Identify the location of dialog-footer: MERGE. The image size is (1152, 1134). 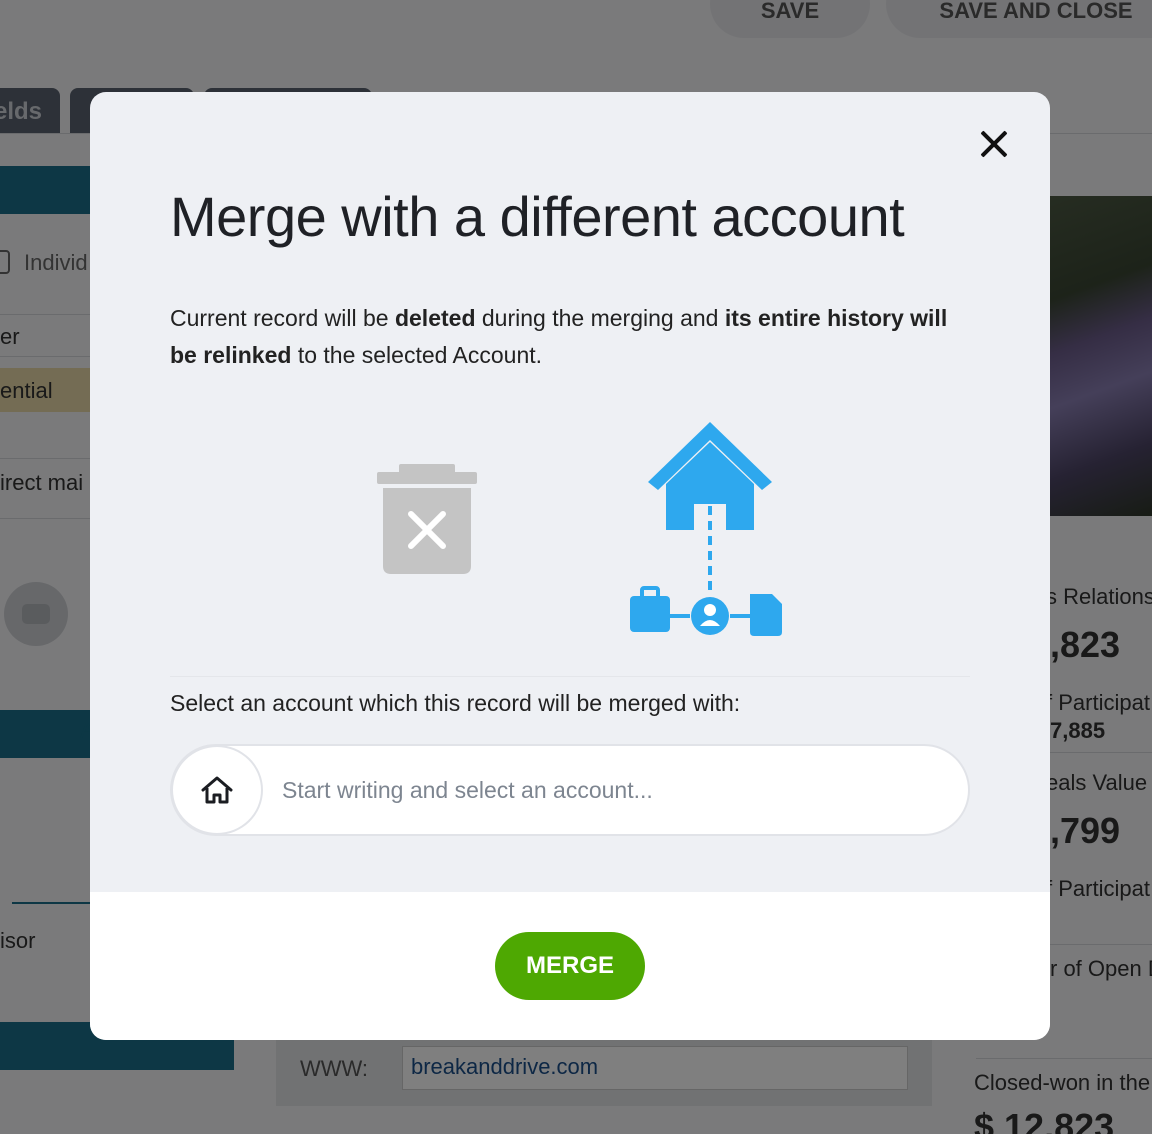
(570, 966).